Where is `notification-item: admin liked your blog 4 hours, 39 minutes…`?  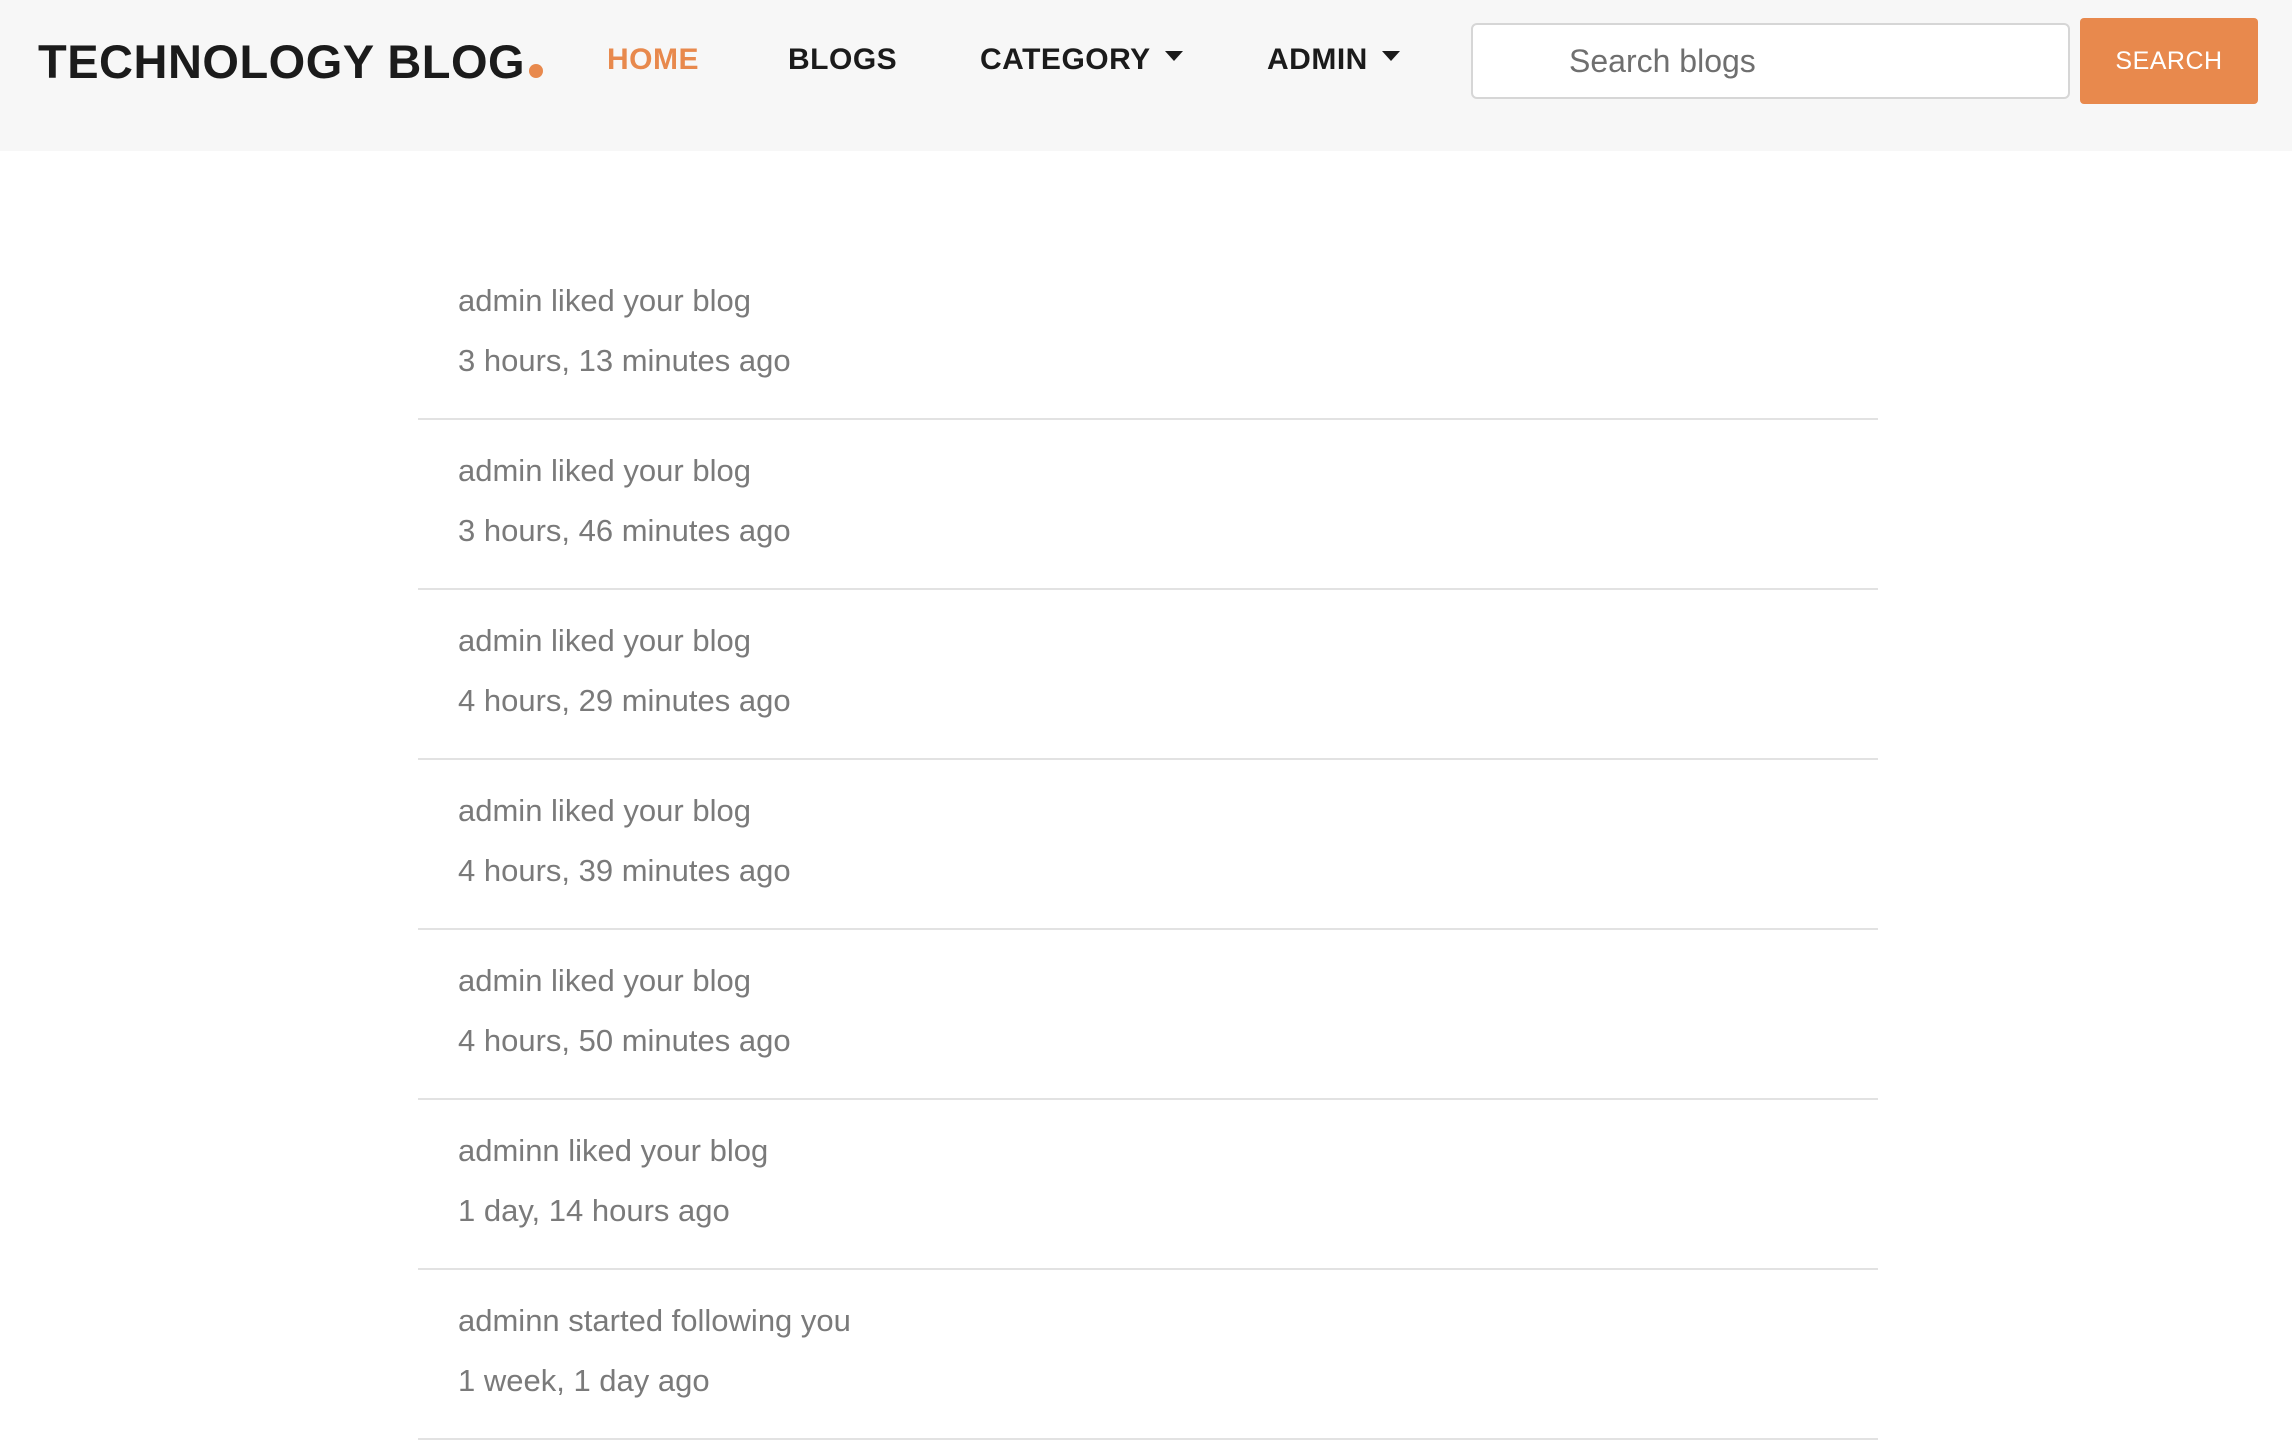 notification-item: admin liked your blog 4 hours, 39 minutes… is located at coordinates (1148, 845).